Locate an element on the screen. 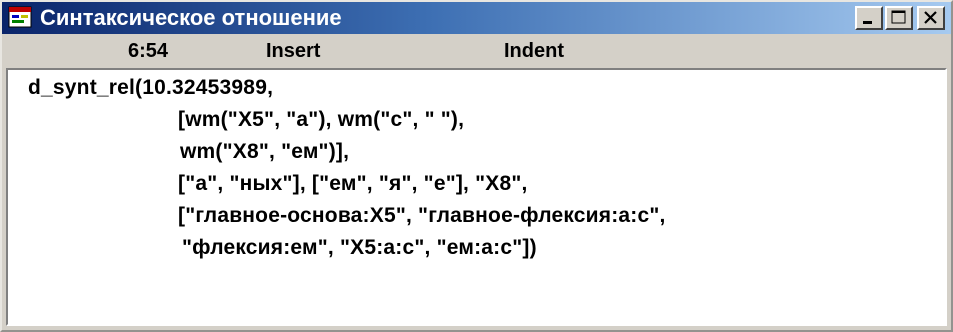 This screenshot has width=953, height=332. indent-mode: Indent is located at coordinates (534, 51).